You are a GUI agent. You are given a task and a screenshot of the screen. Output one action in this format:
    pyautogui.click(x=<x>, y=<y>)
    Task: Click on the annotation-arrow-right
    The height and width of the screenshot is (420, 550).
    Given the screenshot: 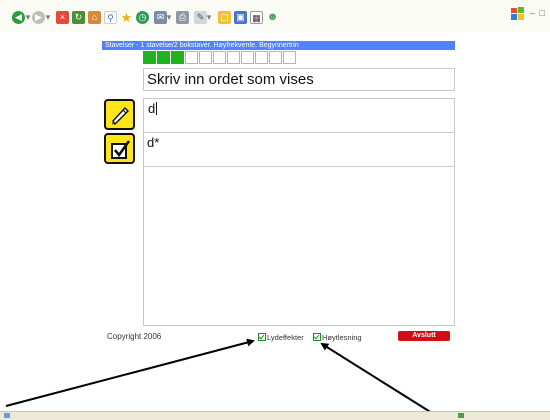 What is the action you would take?
    pyautogui.click(x=376, y=378)
    